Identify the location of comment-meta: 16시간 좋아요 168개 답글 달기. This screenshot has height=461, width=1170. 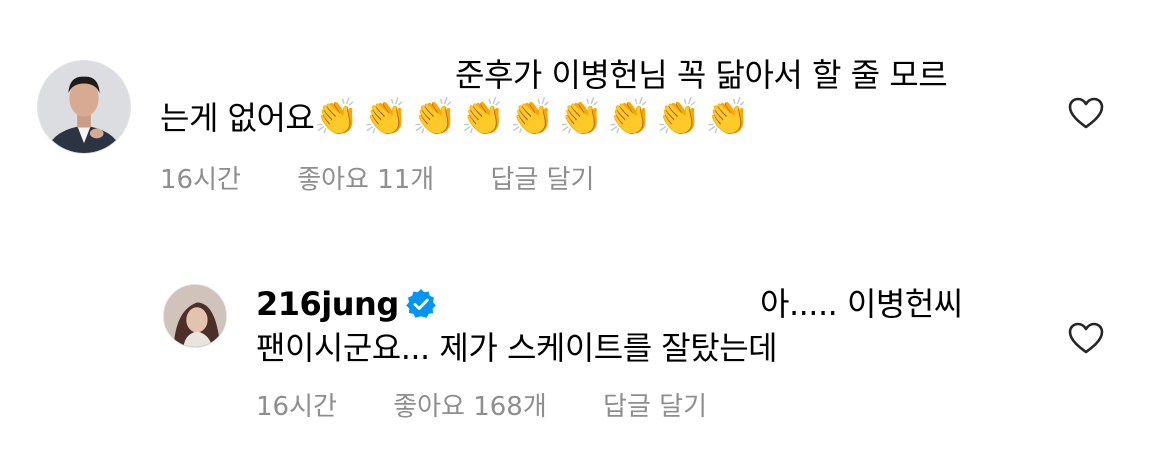
(505, 407).